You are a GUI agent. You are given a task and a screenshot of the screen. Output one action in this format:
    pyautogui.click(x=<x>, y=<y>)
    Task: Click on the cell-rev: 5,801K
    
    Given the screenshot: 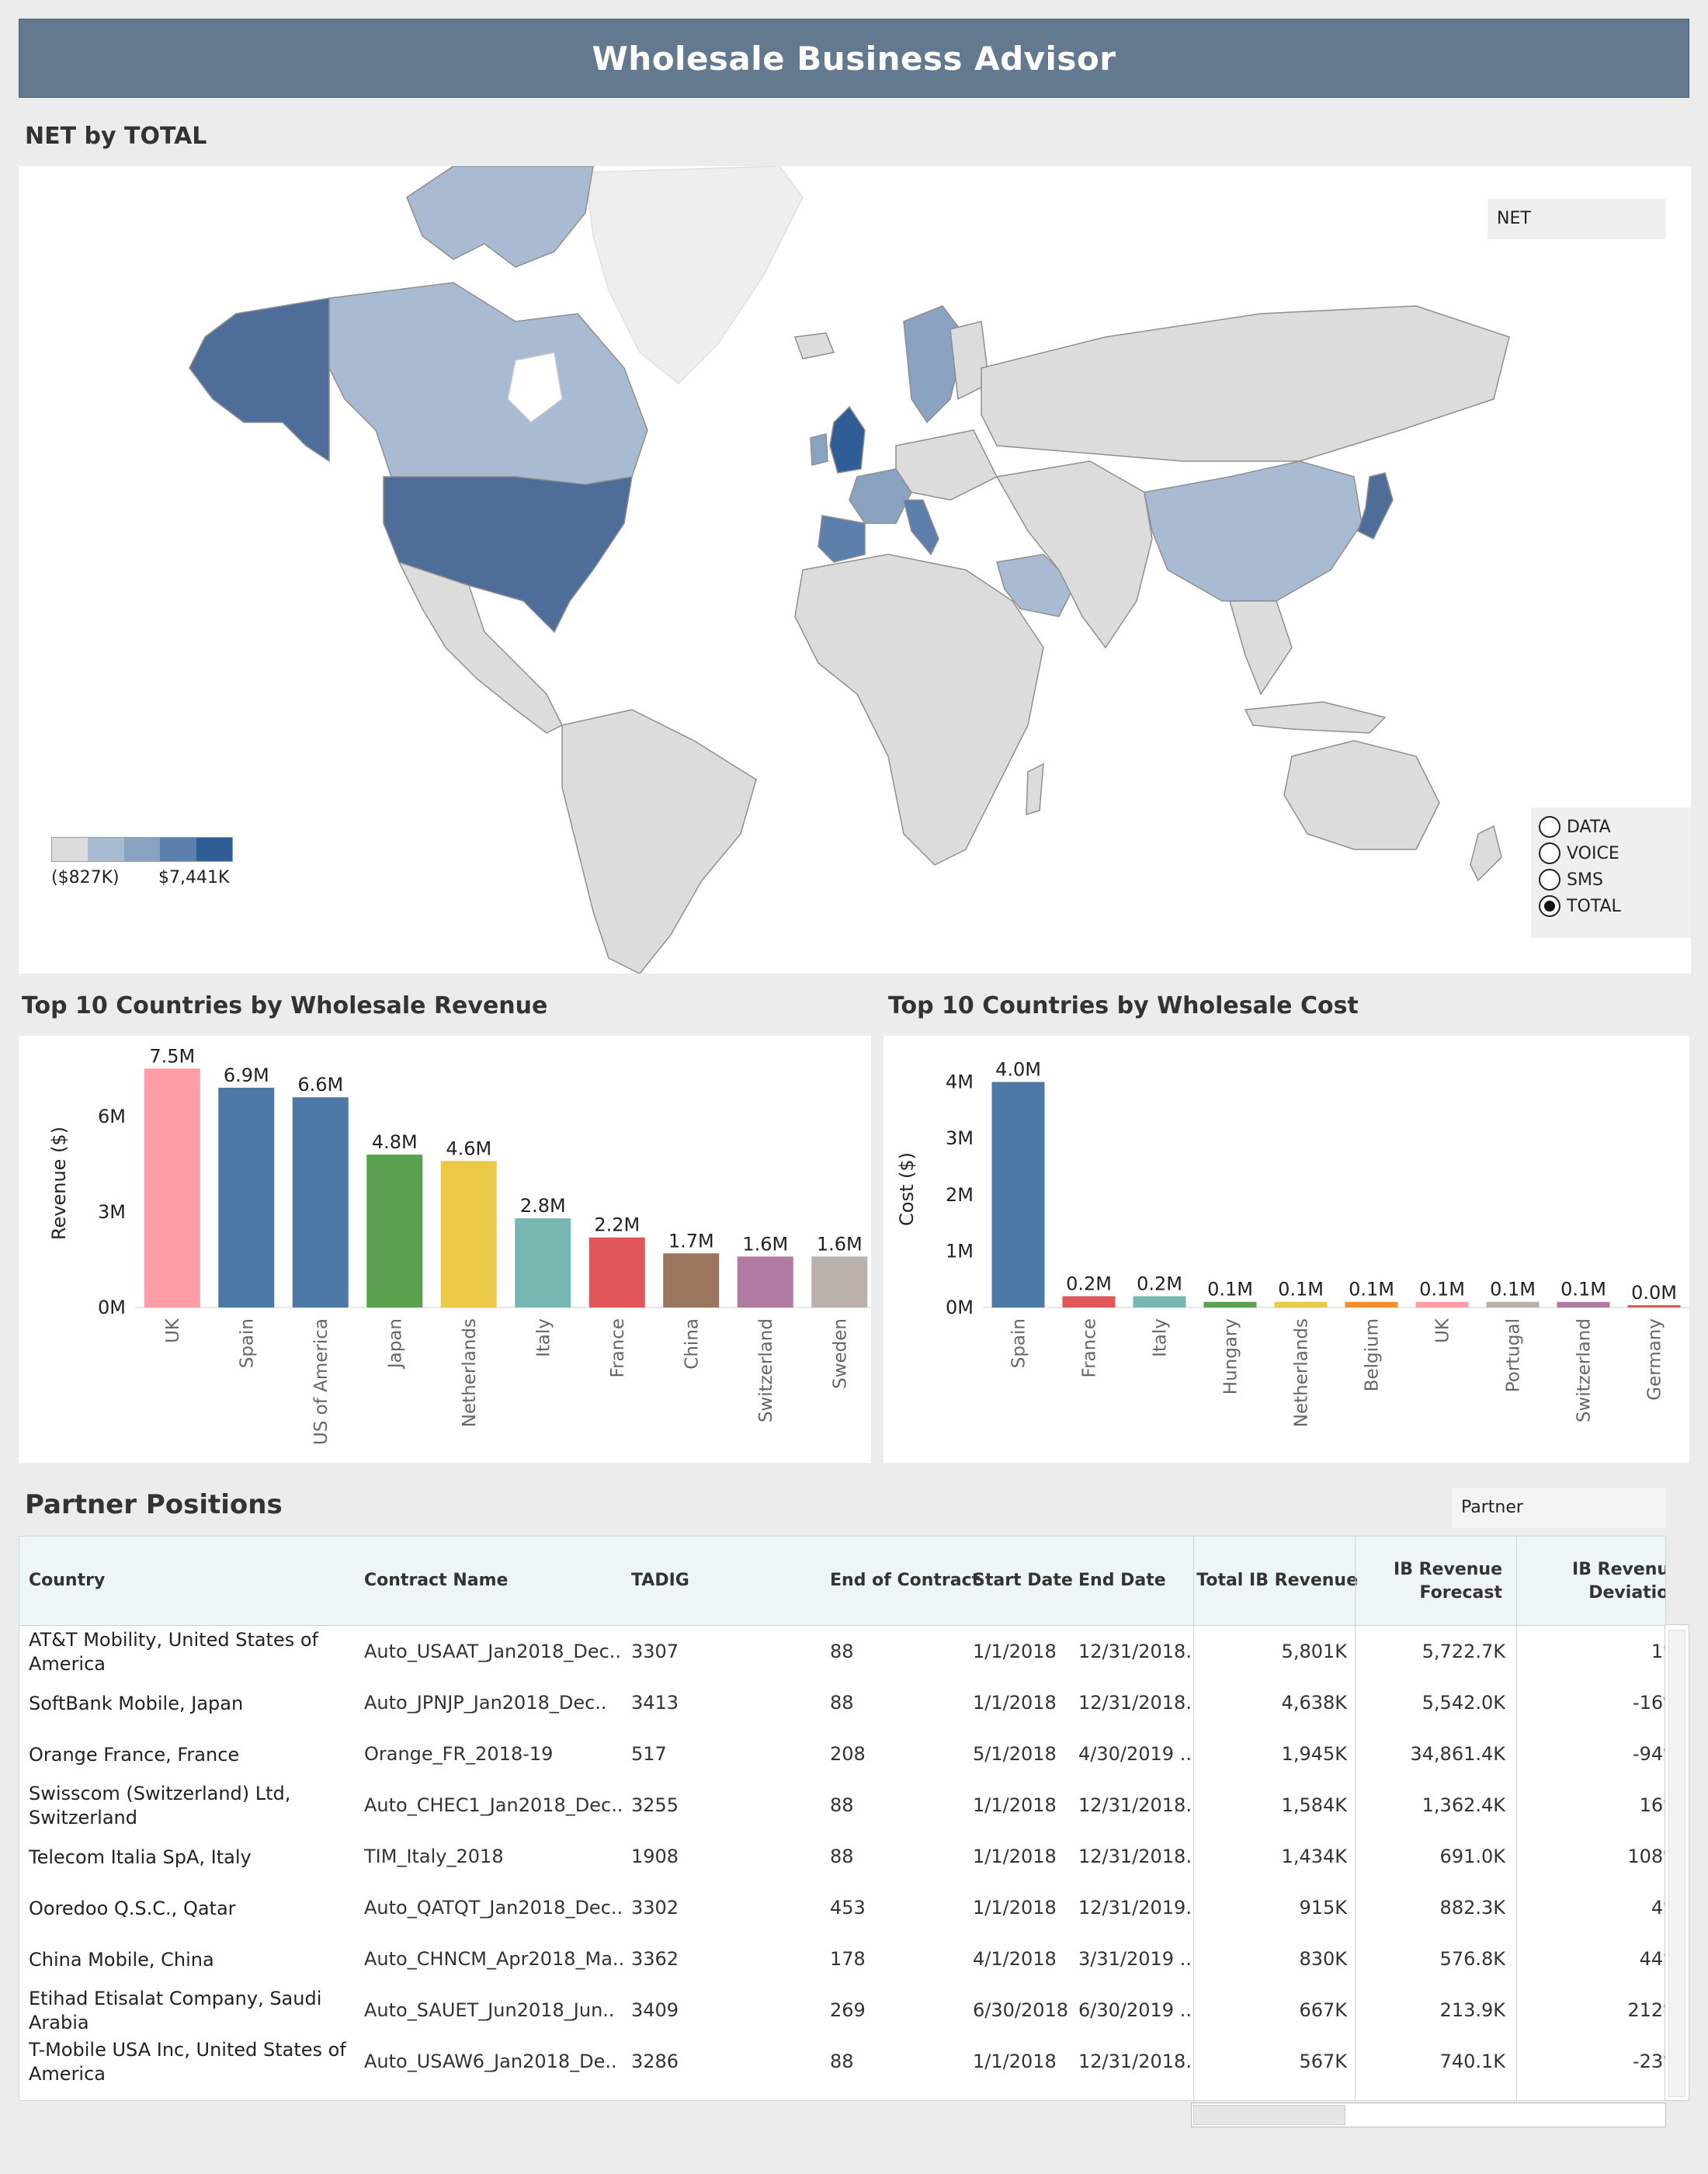 What is the action you would take?
    pyautogui.click(x=1314, y=1652)
    